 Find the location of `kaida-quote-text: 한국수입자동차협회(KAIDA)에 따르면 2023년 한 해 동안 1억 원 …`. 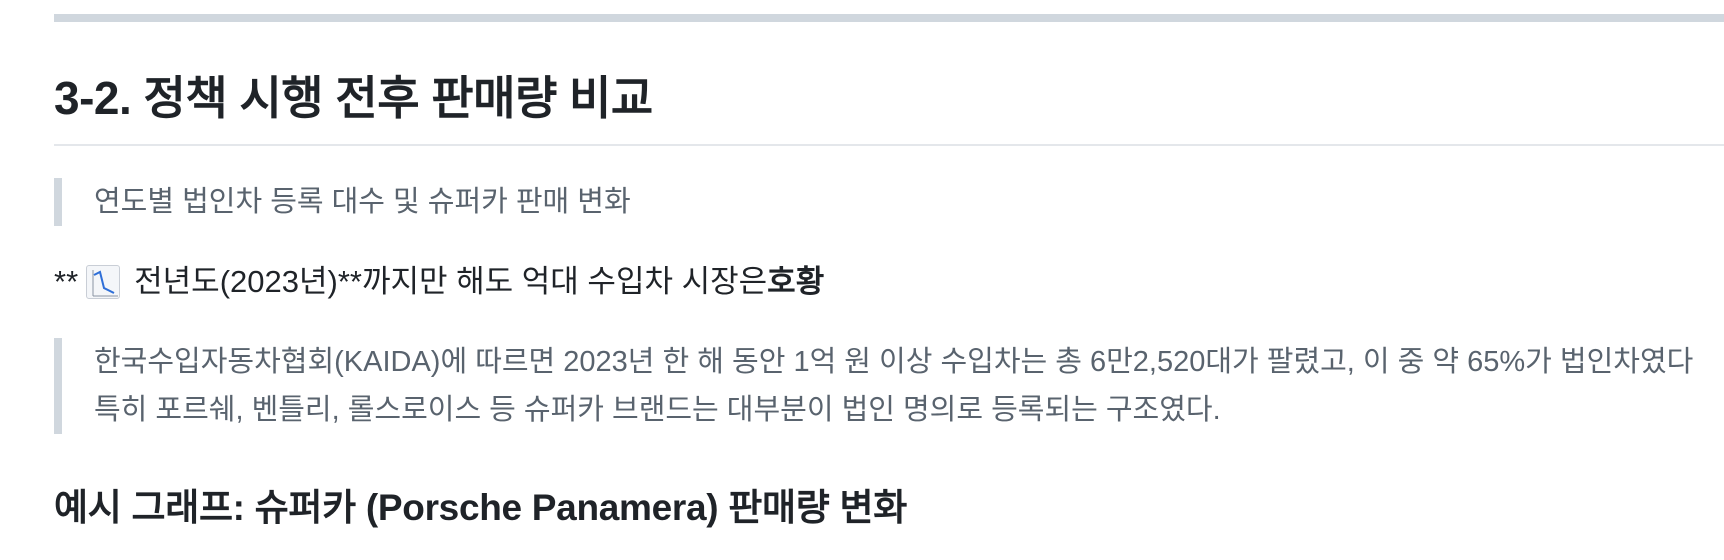

kaida-quote-text: 한국수입자동차협회(KAIDA)에 따르면 2023년 한 해 동안 1억 원 … is located at coordinates (894, 386).